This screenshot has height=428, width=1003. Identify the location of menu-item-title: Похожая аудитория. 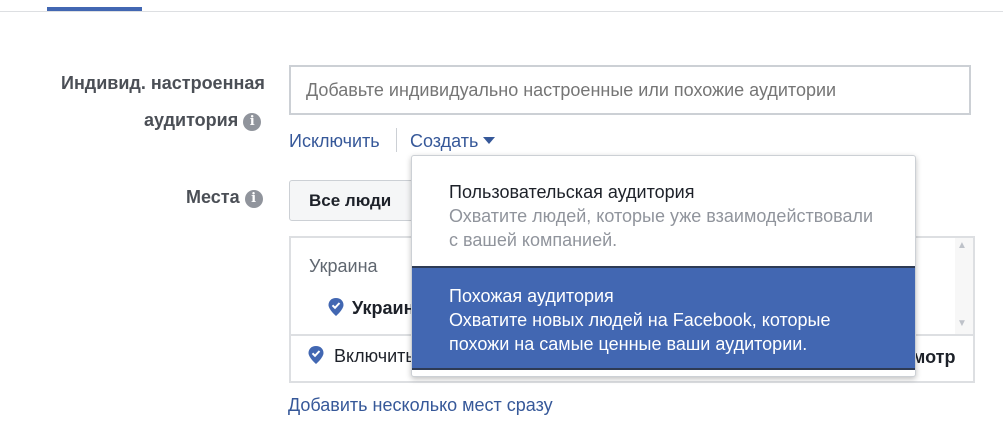
(531, 296).